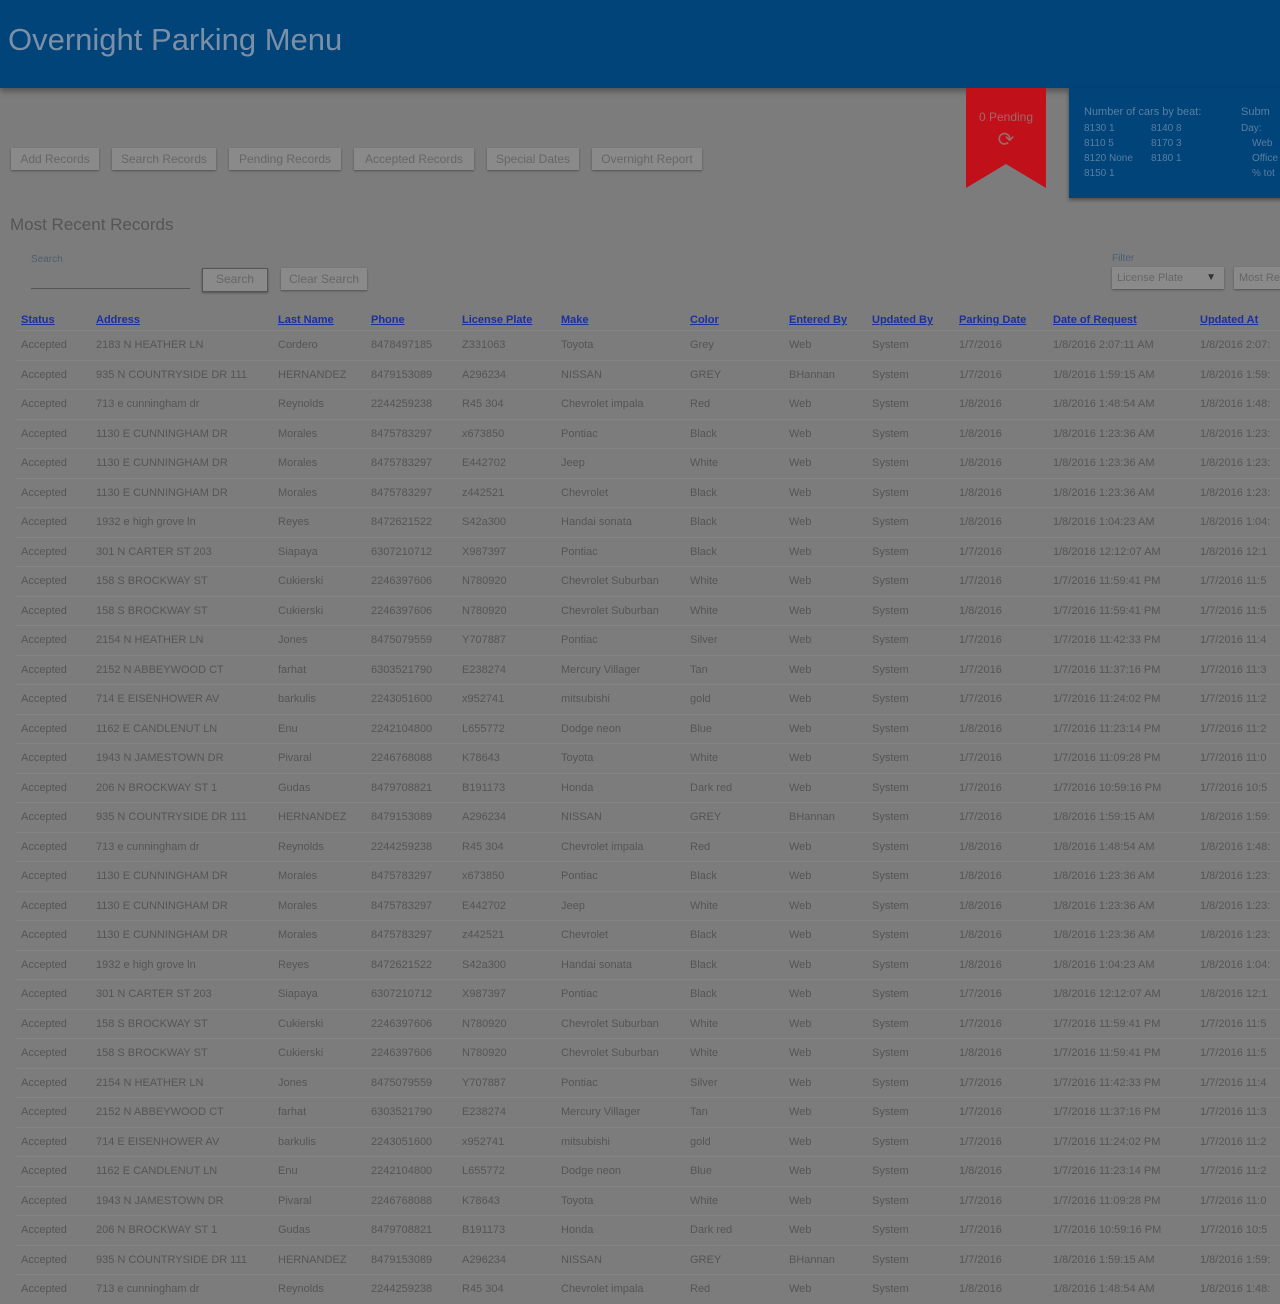 The image size is (1280, 1304). Describe the element at coordinates (1237, 320) in the screenshot. I see `column-header-updated-at: Updated At` at that location.